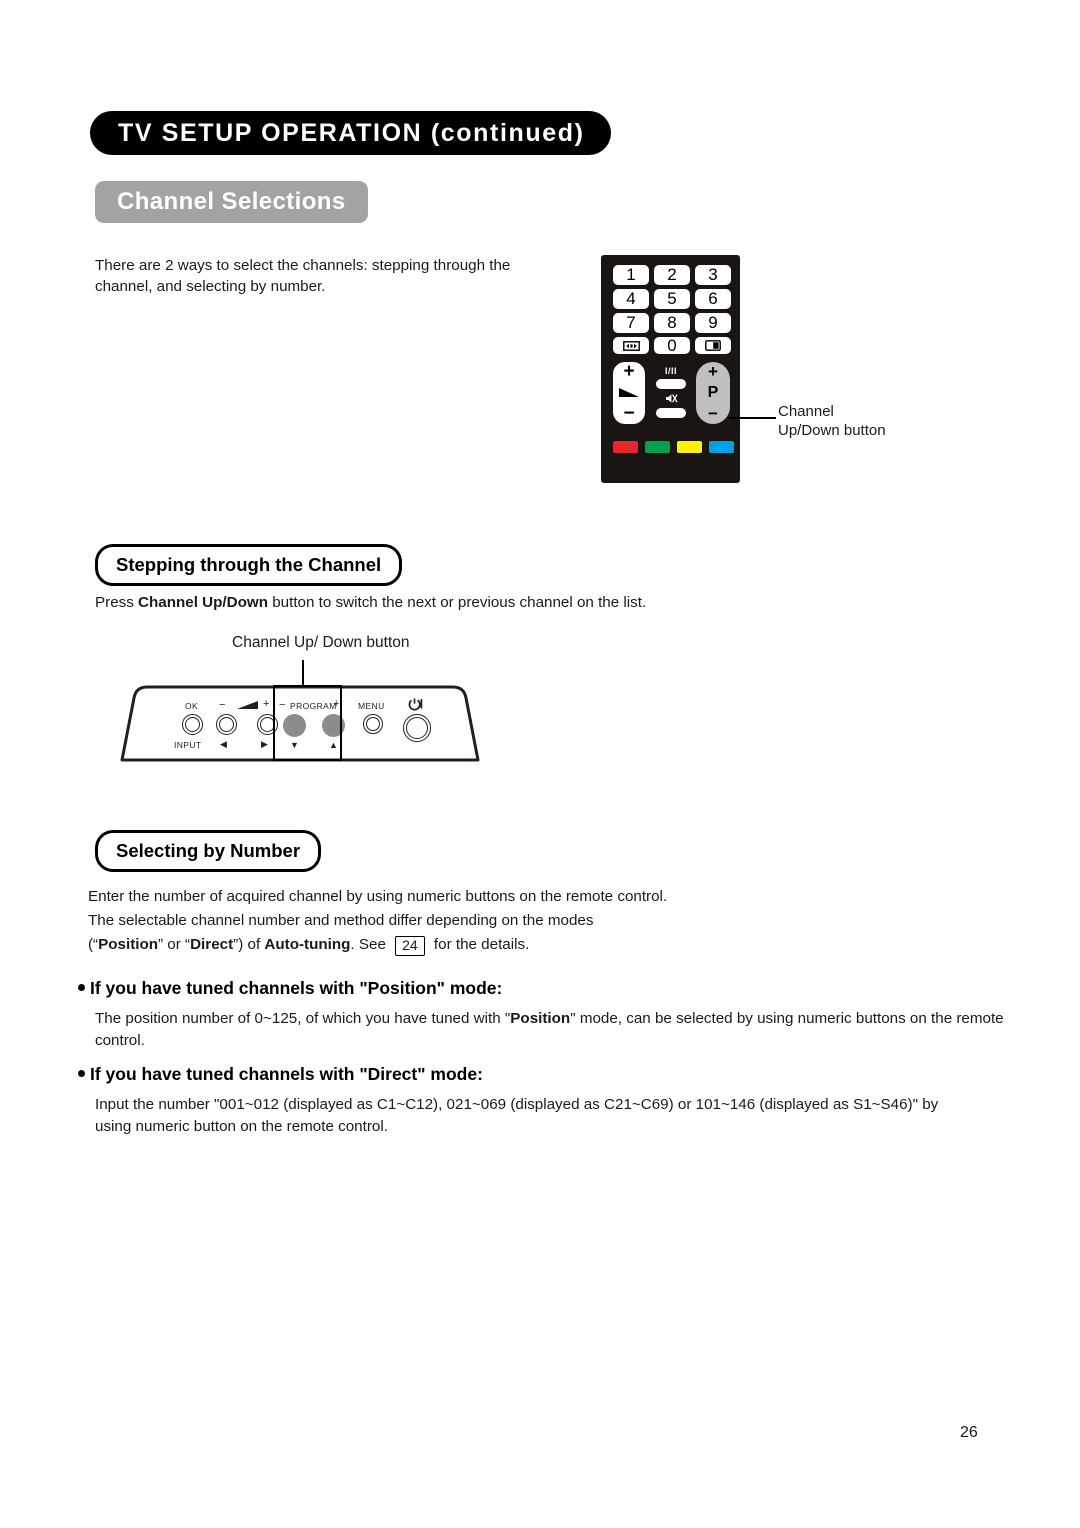 The width and height of the screenshot is (1080, 1528). Describe the element at coordinates (625, 447) in the screenshot. I see `color-key-red` at that location.